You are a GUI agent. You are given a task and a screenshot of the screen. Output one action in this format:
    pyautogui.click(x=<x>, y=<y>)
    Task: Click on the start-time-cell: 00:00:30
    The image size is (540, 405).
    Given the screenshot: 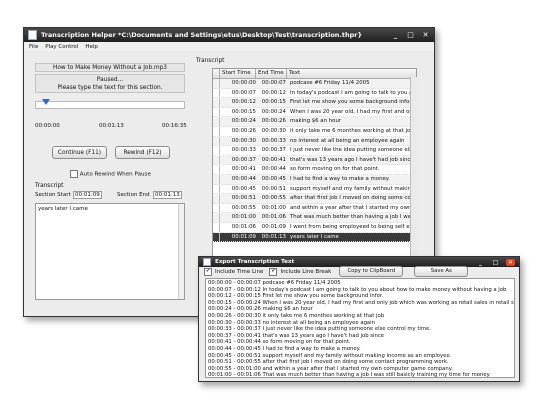 What is the action you would take?
    pyautogui.click(x=243, y=140)
    